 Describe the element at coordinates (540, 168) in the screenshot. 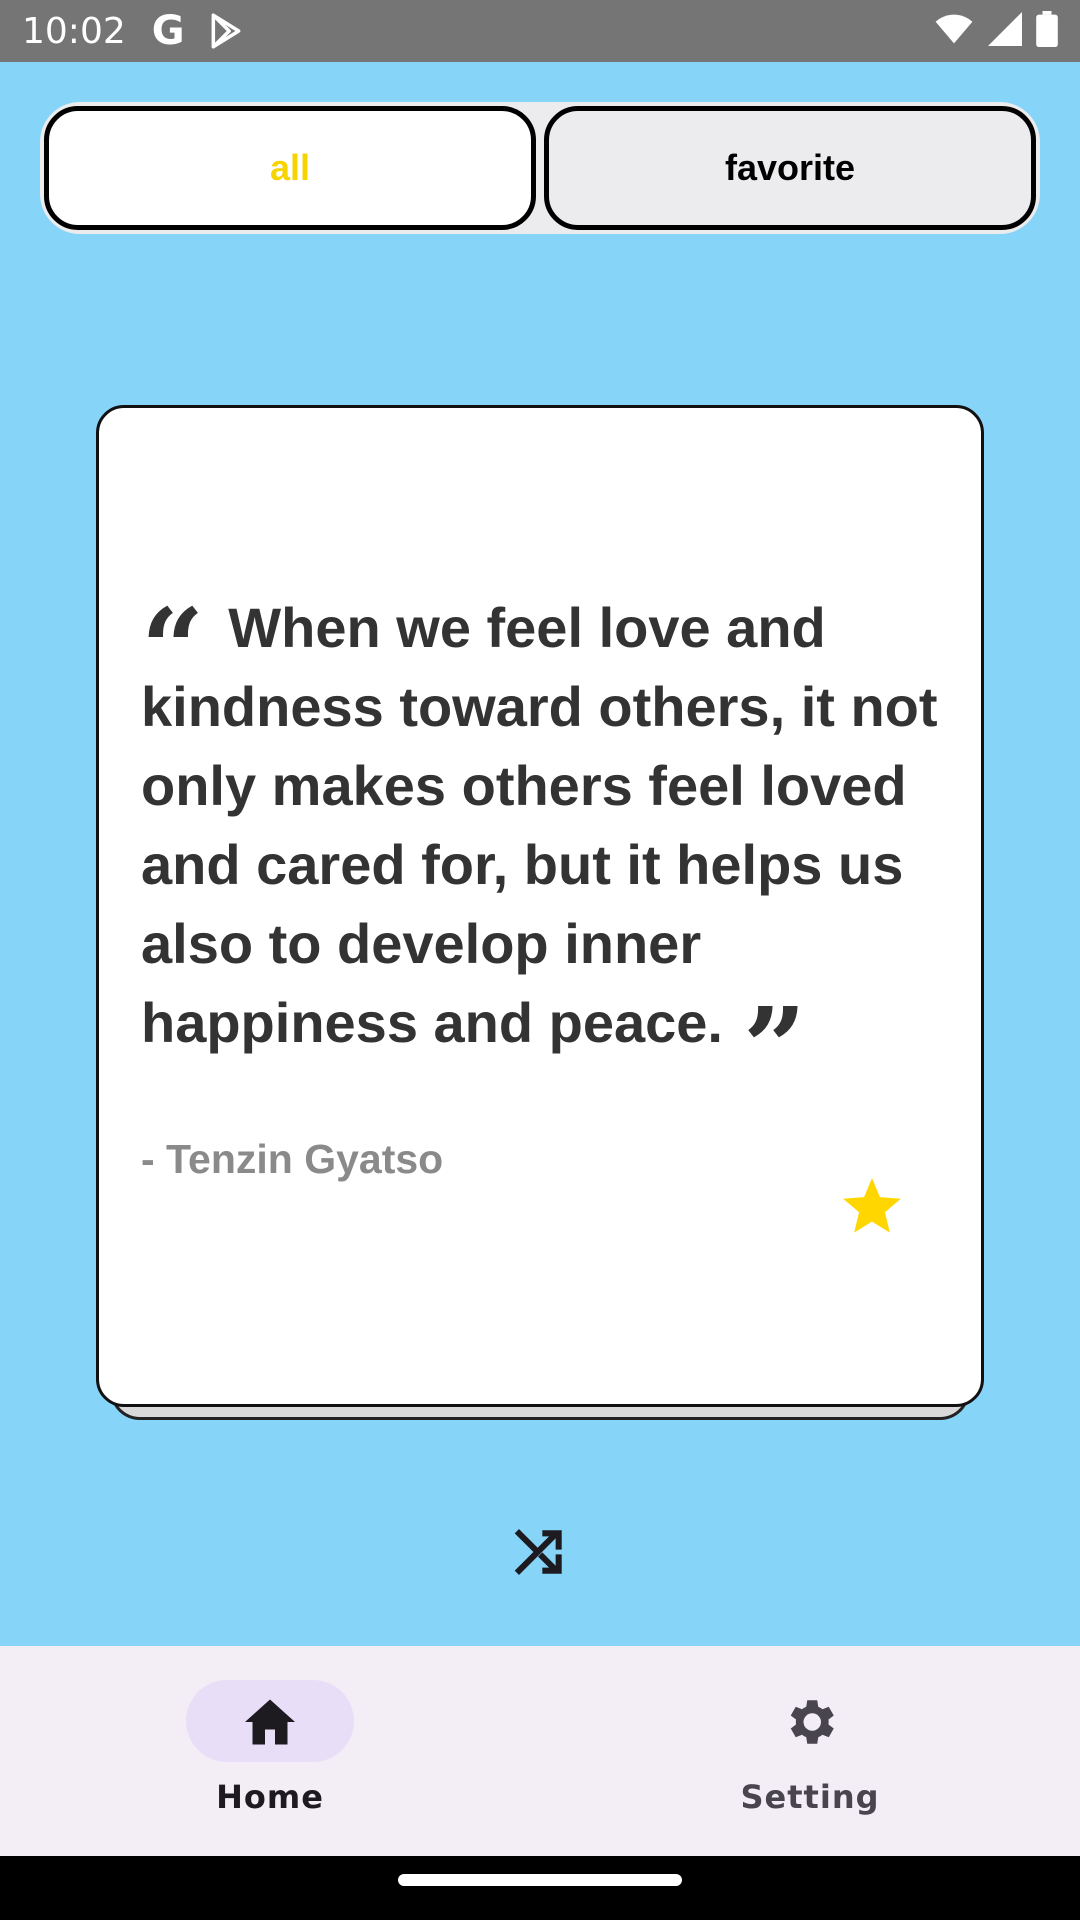

I see `filter-tabs: all favorite` at that location.